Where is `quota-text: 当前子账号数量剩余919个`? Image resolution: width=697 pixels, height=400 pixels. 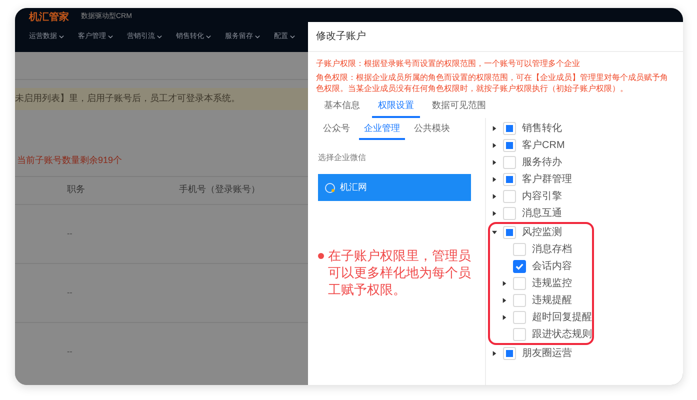 quota-text: 当前子账号数量剩余919个 is located at coordinates (70, 160).